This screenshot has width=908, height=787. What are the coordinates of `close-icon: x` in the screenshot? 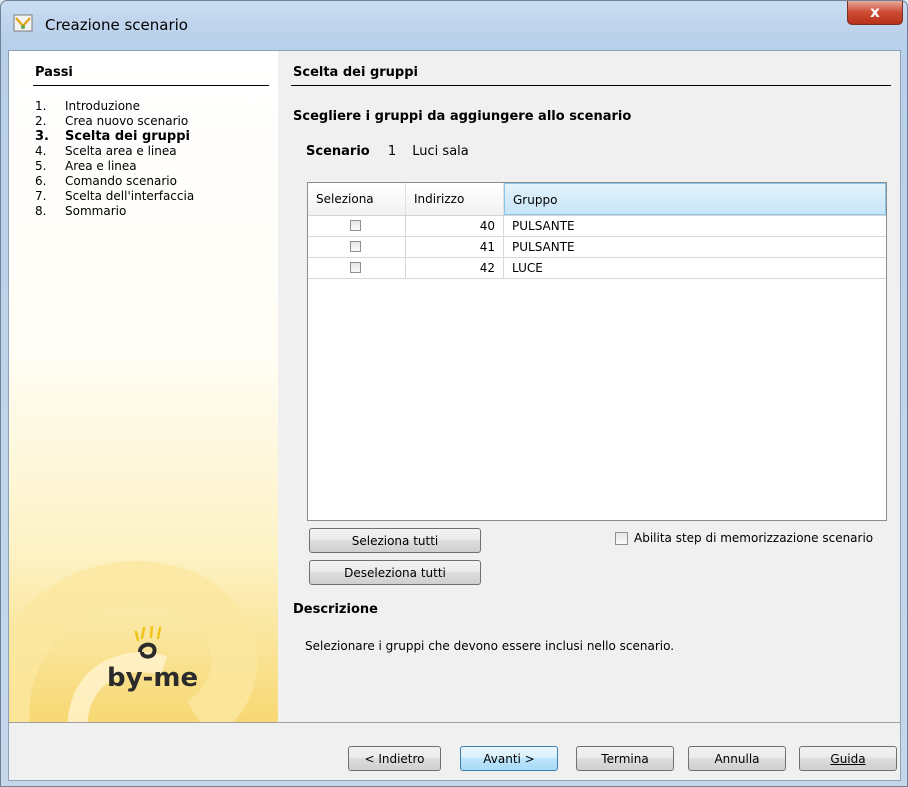 It's located at (875, 12).